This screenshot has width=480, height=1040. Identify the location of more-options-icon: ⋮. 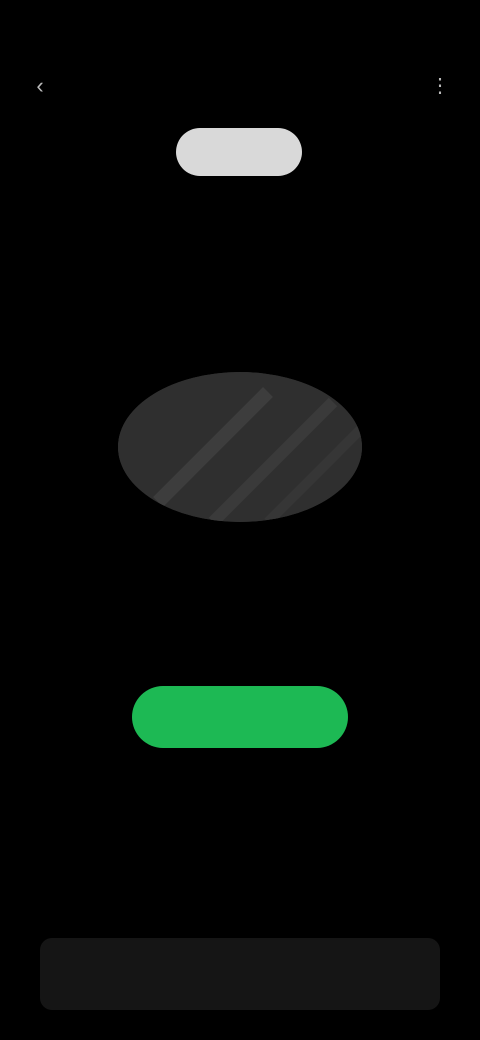
(440, 86).